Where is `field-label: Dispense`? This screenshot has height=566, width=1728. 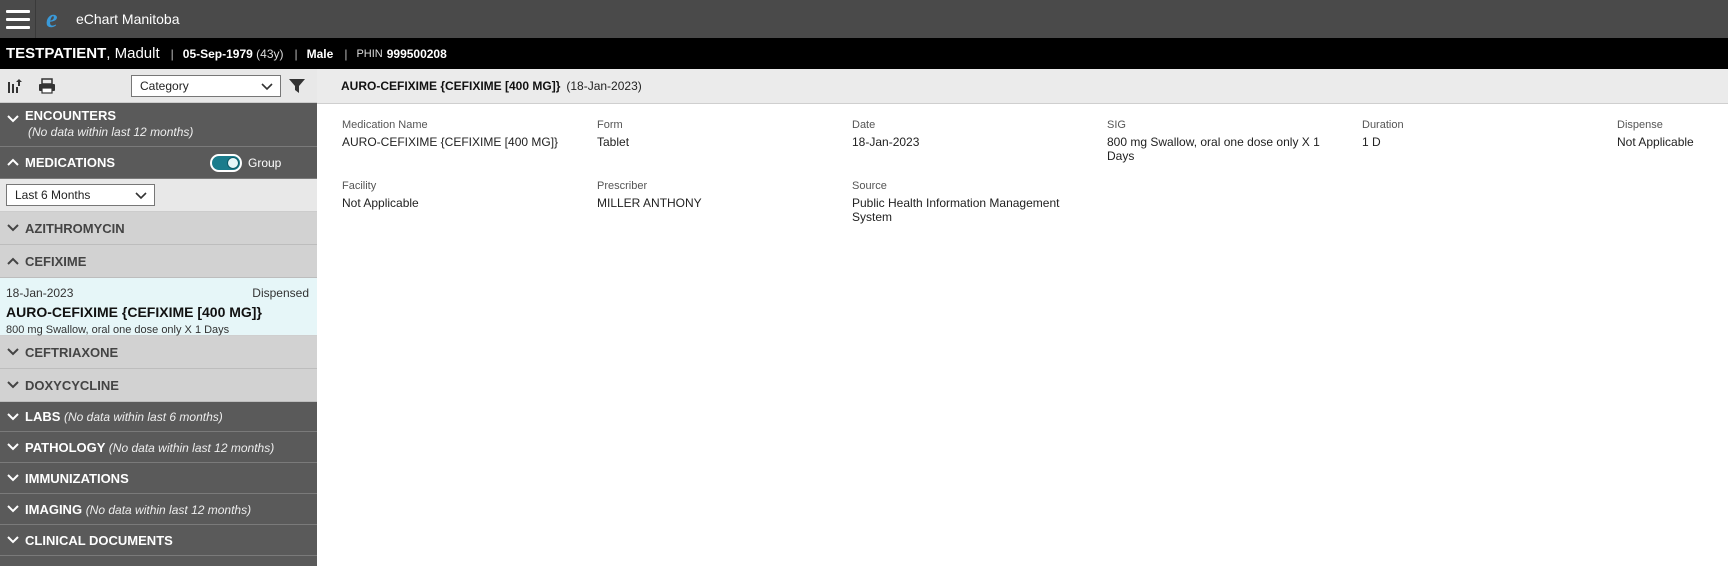 field-label: Dispense is located at coordinates (1640, 125).